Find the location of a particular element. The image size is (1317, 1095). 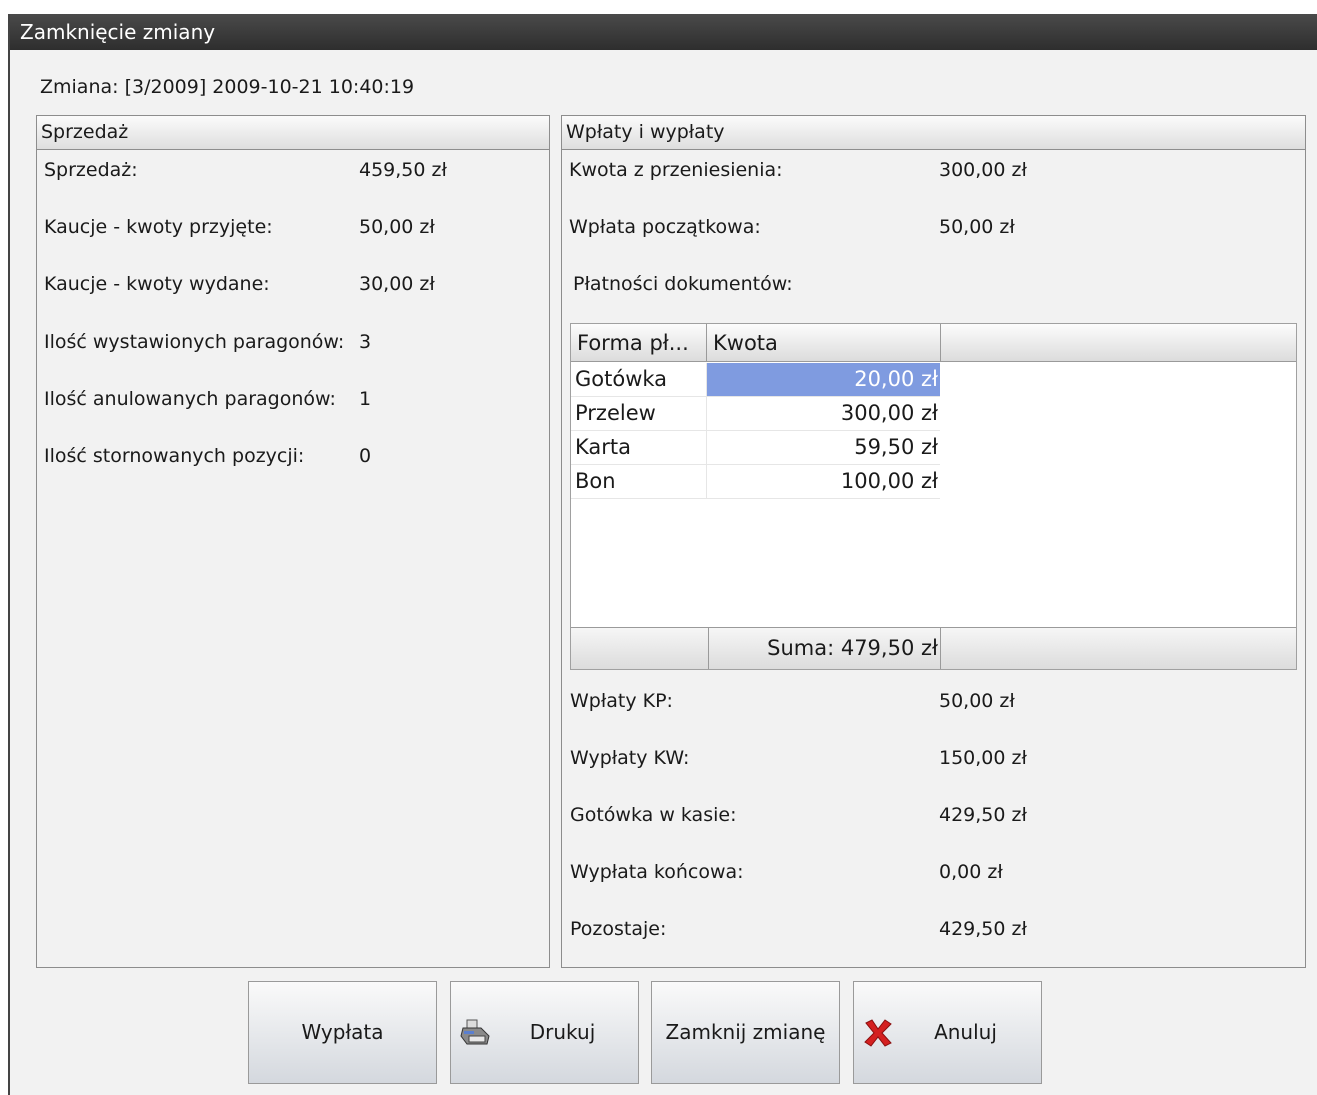

voided-items-value: 0 is located at coordinates (365, 456).